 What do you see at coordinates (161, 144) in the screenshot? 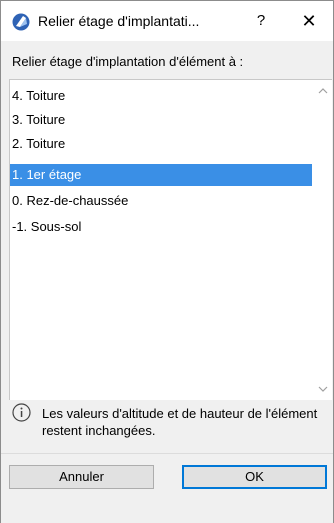
I see `list-item: 2. Toiture` at bounding box center [161, 144].